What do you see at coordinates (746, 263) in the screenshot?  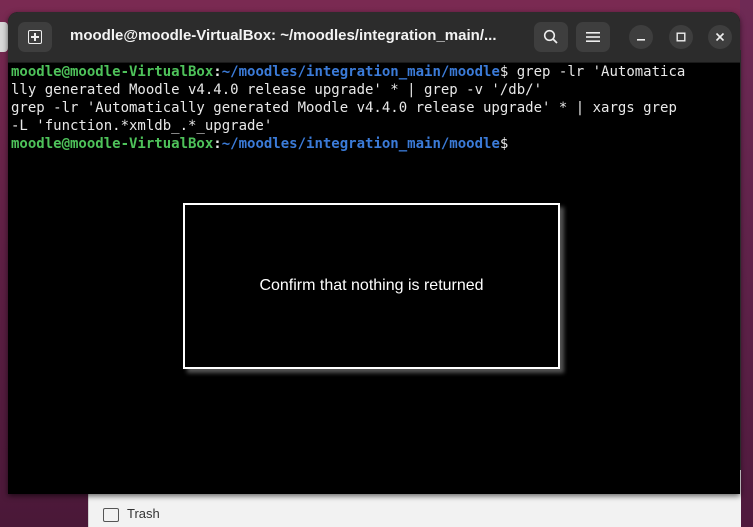 I see `desktop-background` at bounding box center [746, 263].